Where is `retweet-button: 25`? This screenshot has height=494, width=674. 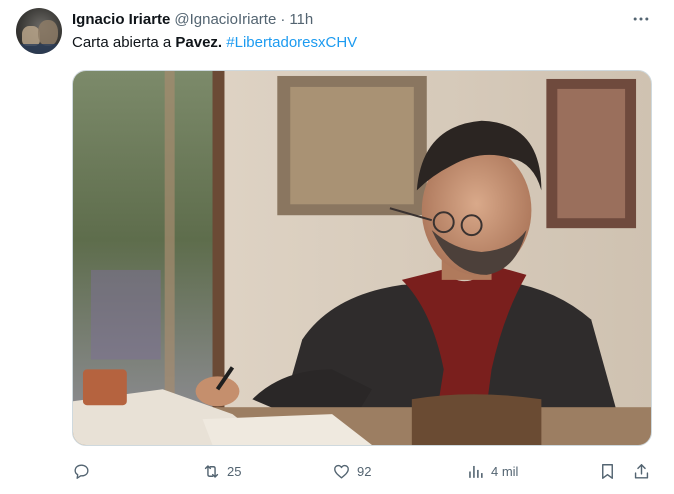
retweet-button: 25 is located at coordinates (221, 471).